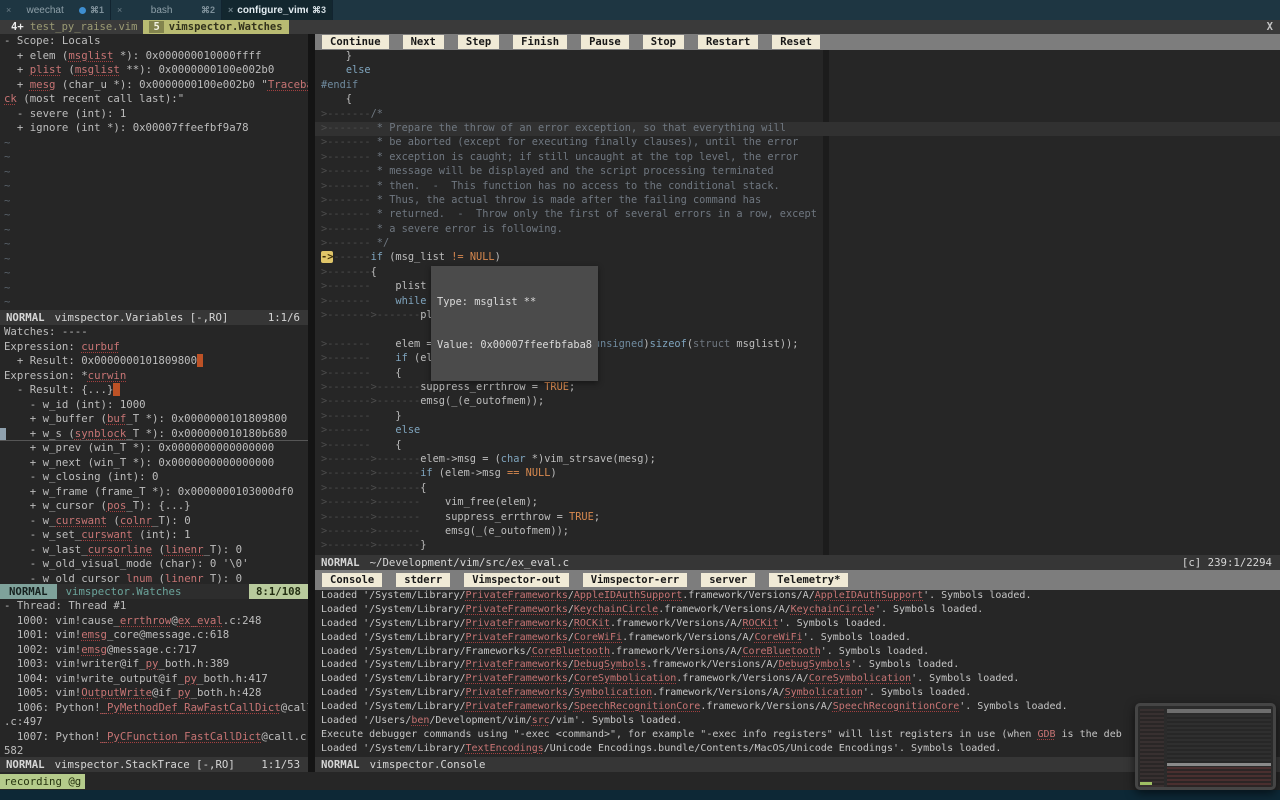 The height and width of the screenshot is (800, 1280). I want to click on tree-row: + Result: 0x0000000101809800, so click(154, 361).